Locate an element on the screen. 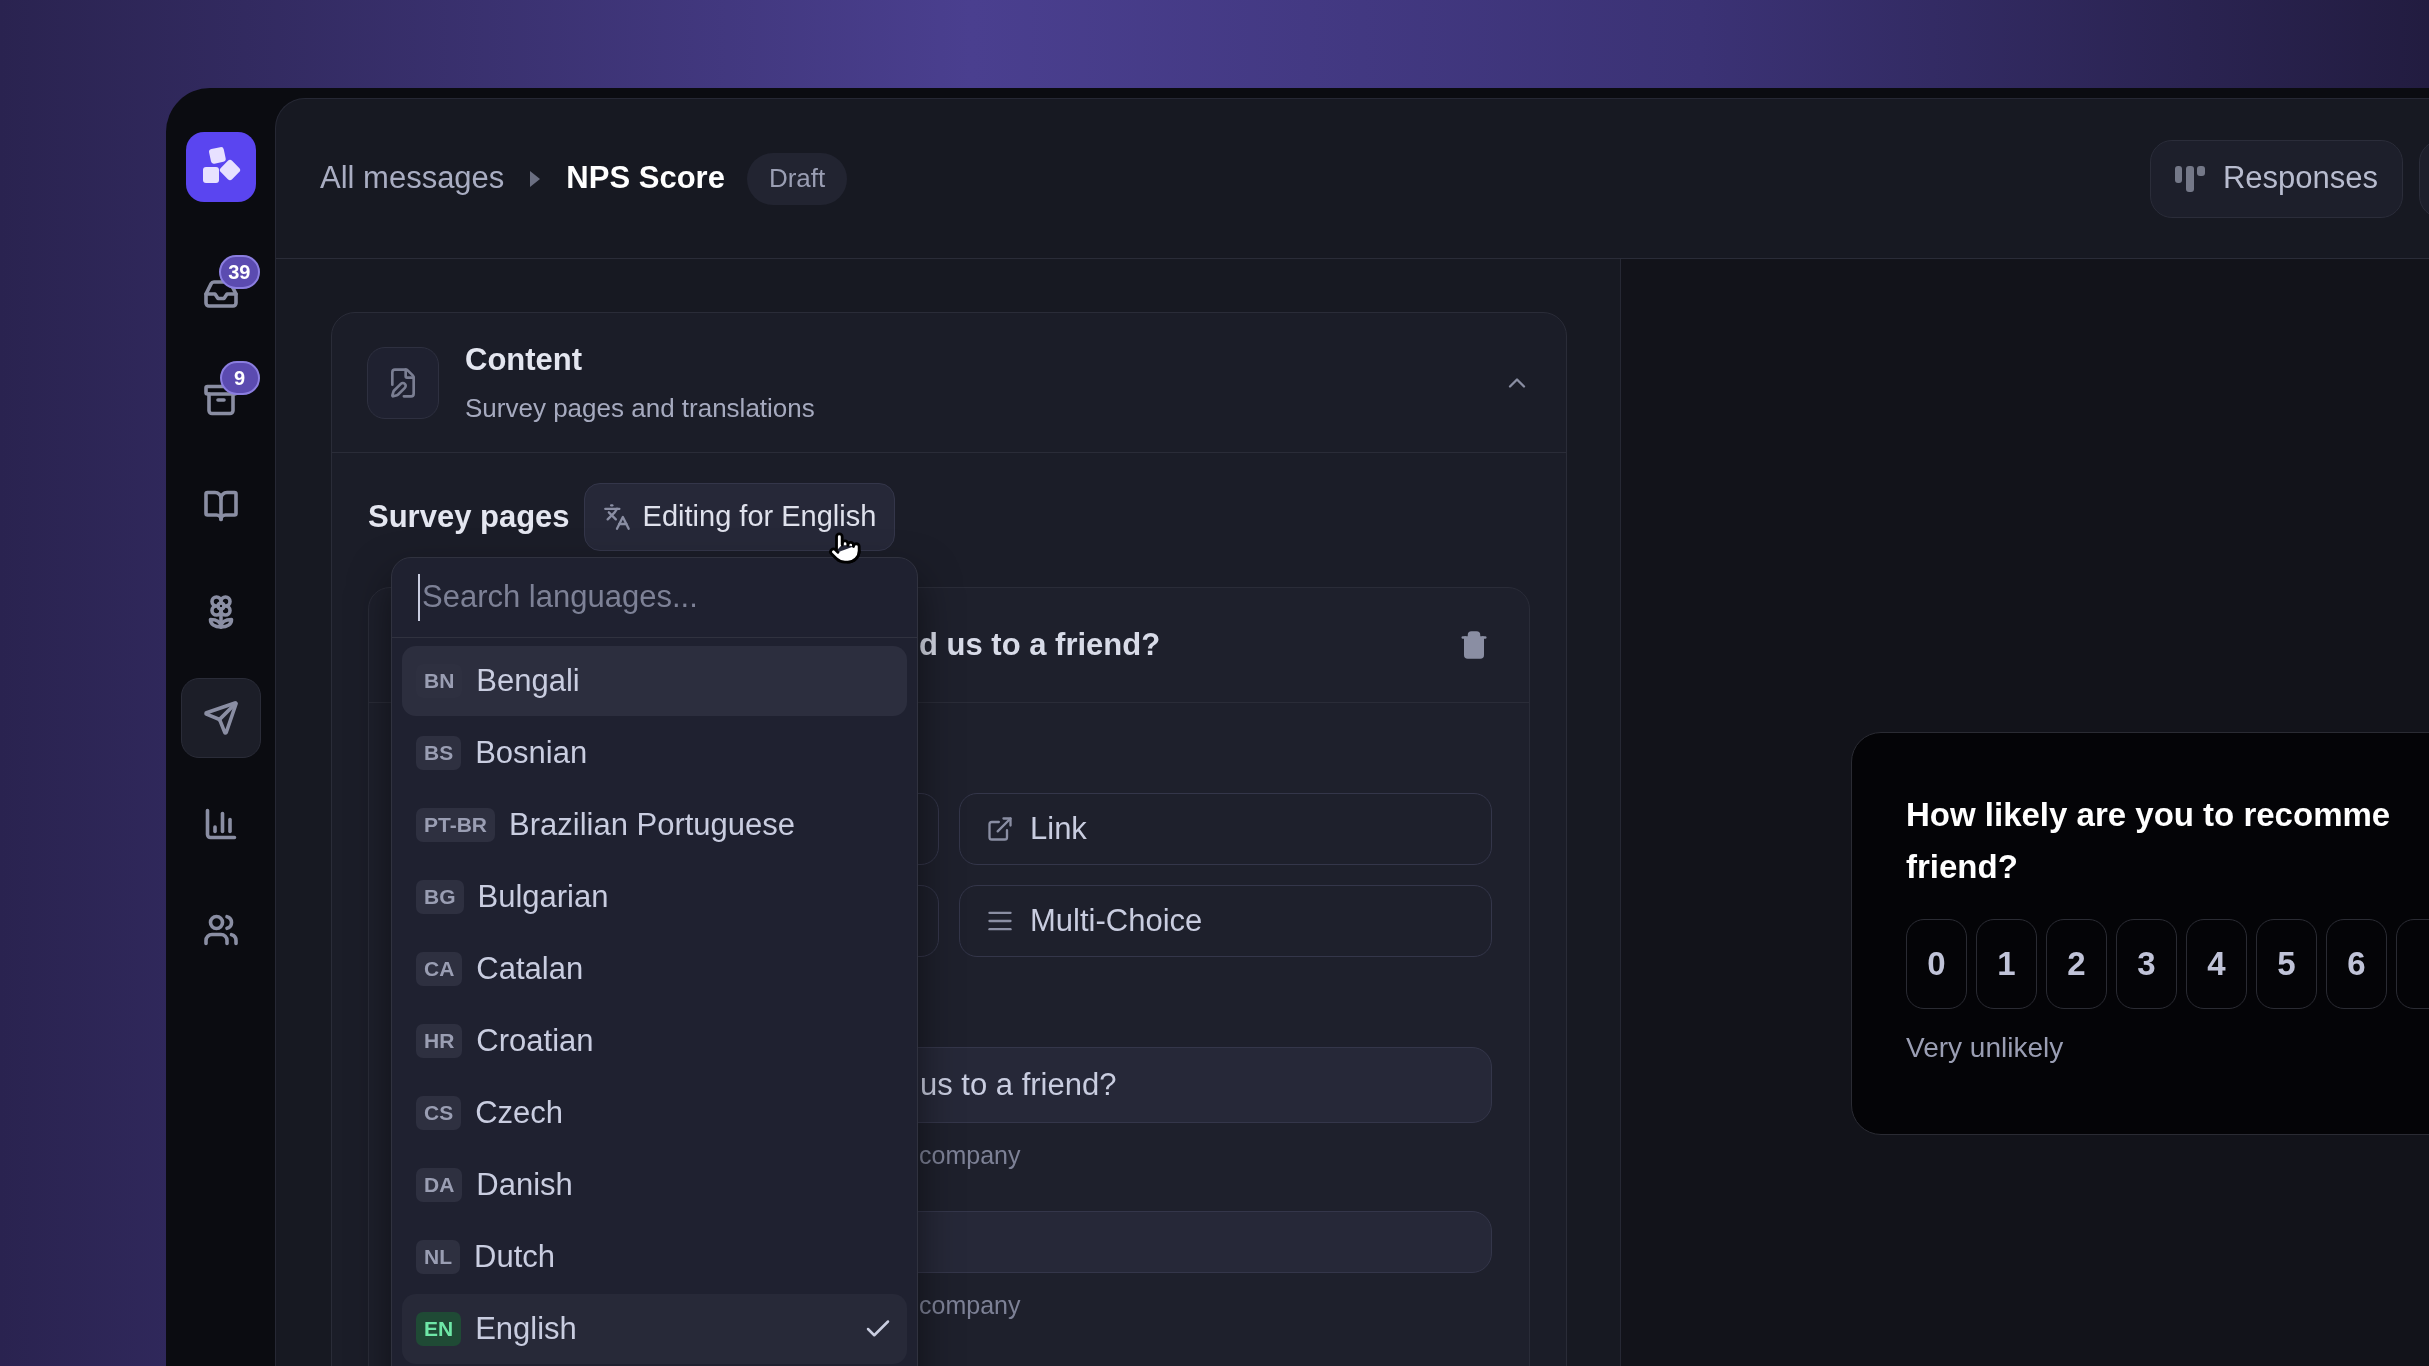 The width and height of the screenshot is (2429, 1366). language-name: Bulgarian is located at coordinates (543, 896).